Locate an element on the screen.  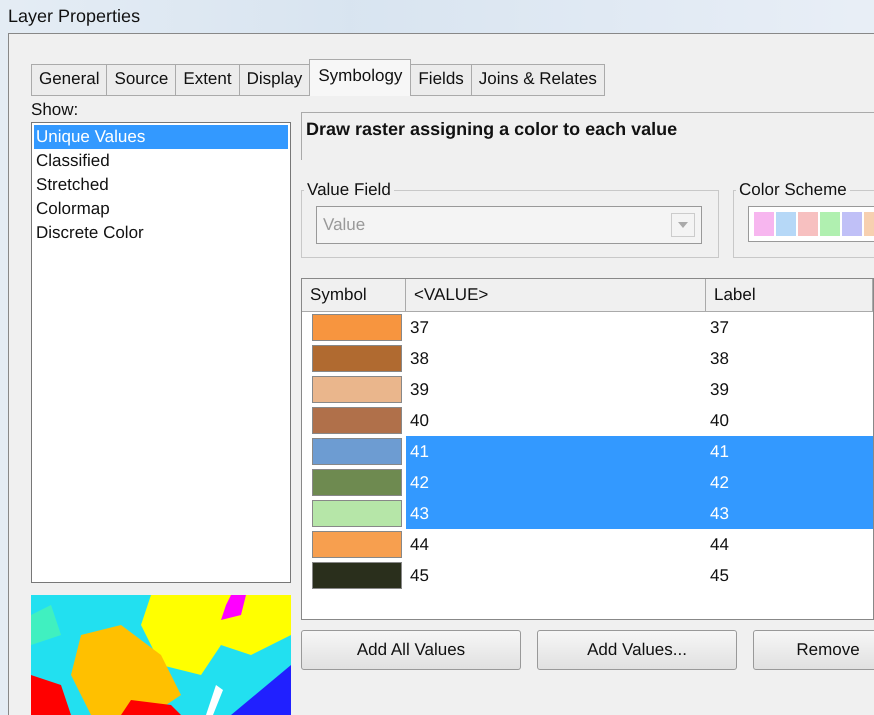
tab: General is located at coordinates (69, 80).